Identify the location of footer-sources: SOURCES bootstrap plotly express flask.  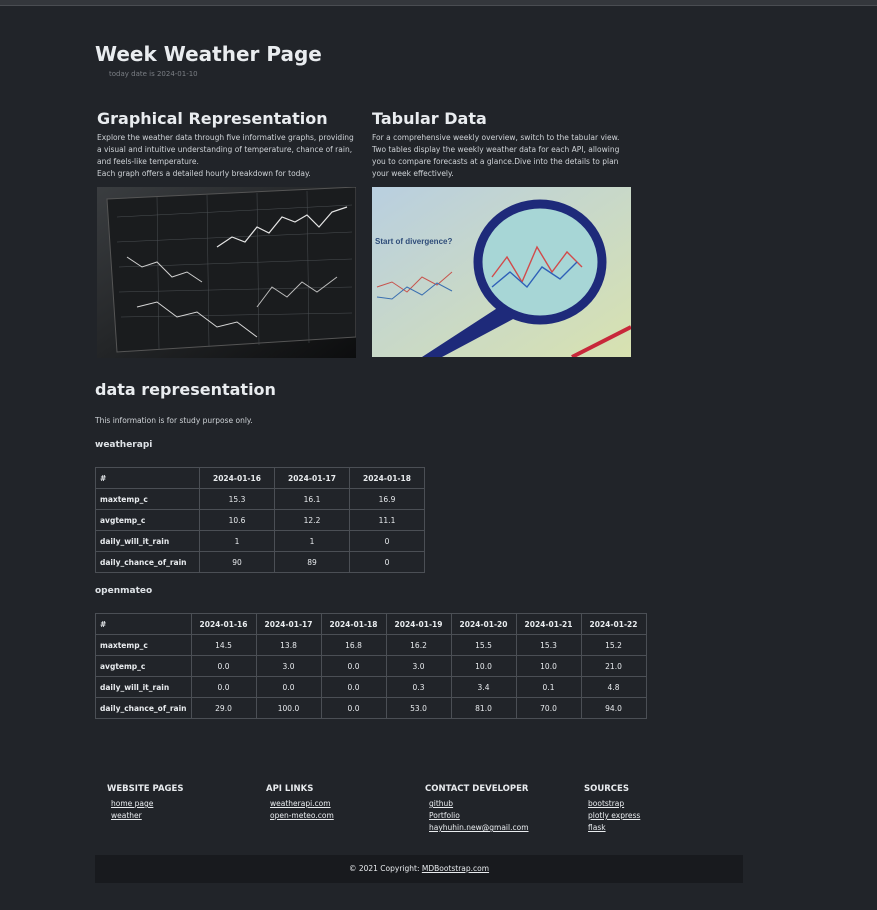
(612, 809).